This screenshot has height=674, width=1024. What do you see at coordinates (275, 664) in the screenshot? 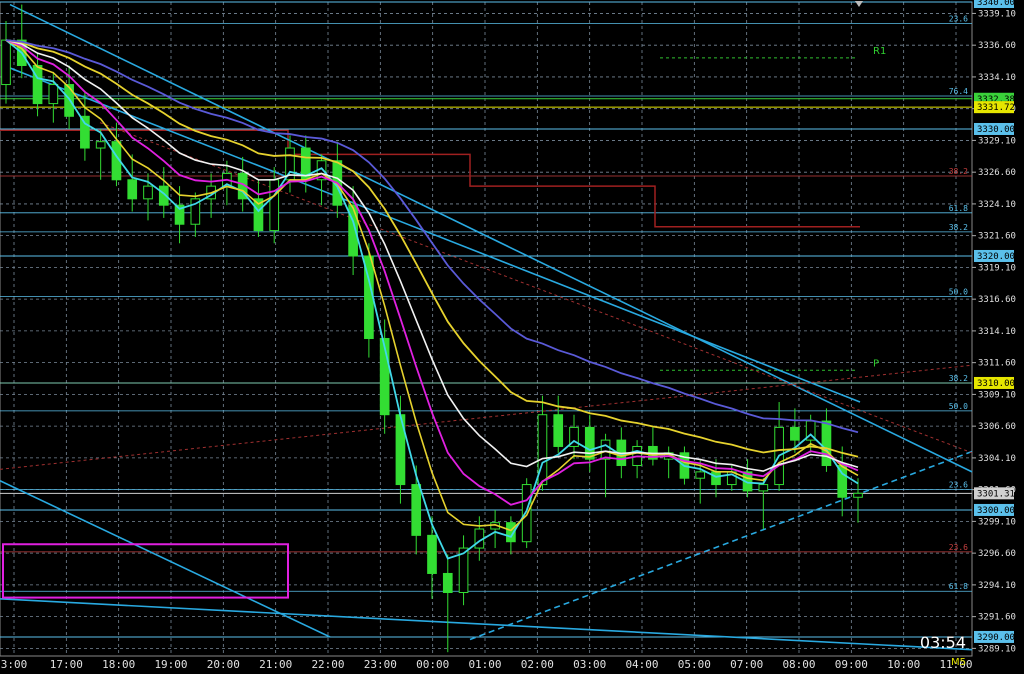
I see `x-tick-label: 21:00` at bounding box center [275, 664].